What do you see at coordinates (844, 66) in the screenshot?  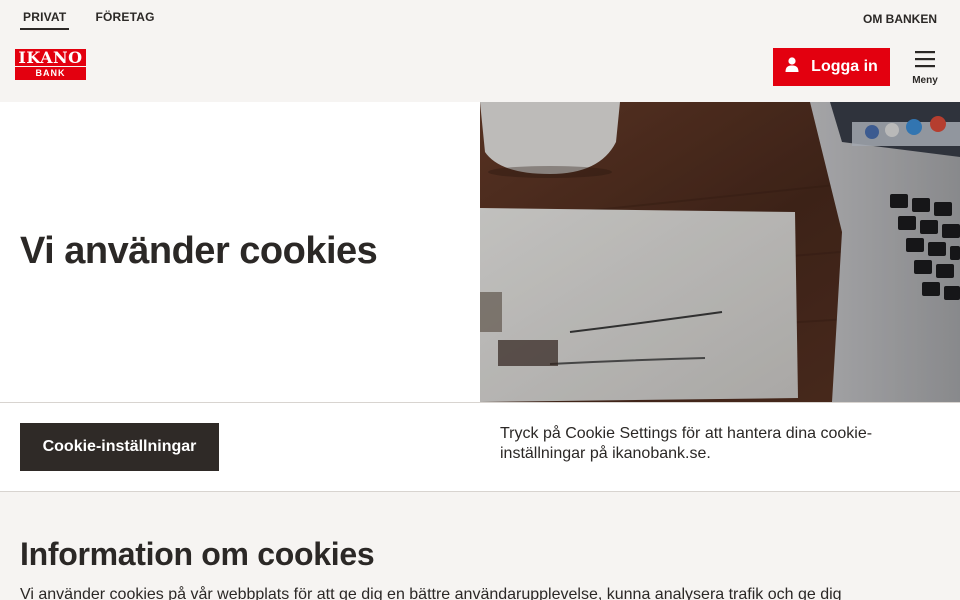 I see `login-label: Logga in` at bounding box center [844, 66].